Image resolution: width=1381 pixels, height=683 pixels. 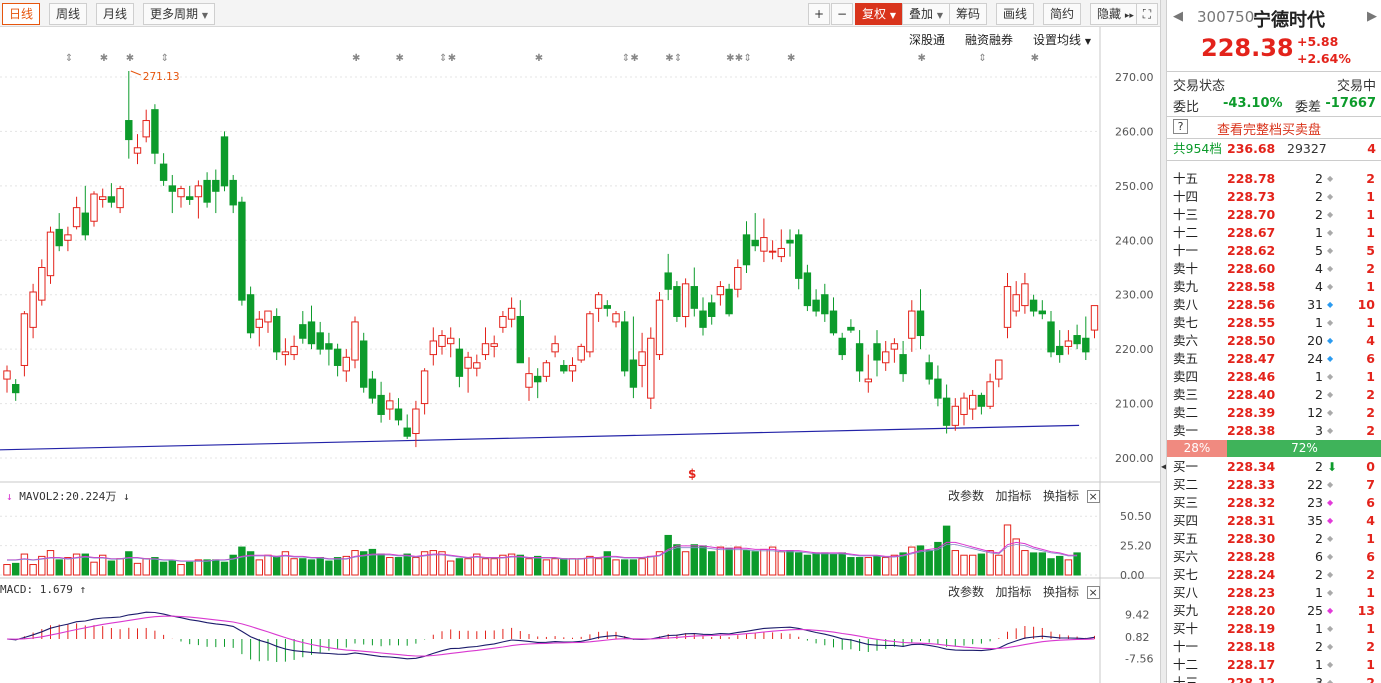 I want to click on ask-row: 十二 228.67 1 ◆ 1, so click(x=1274, y=233).